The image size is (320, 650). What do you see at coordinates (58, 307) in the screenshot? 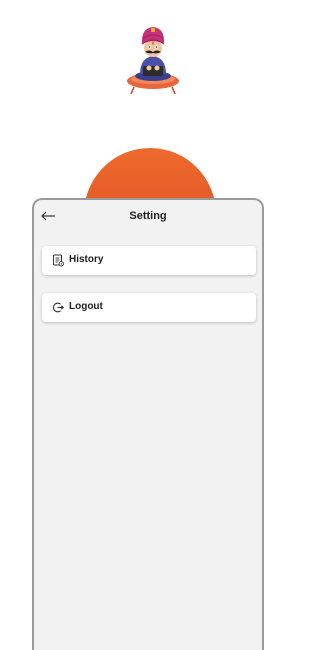
I see `logout-icon` at bounding box center [58, 307].